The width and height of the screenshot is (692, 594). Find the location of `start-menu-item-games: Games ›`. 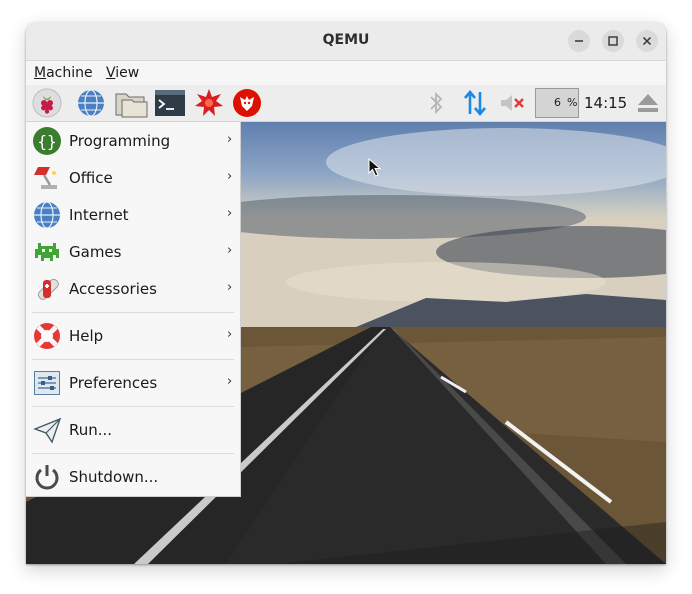

start-menu-item-games: Games › is located at coordinates (133, 252).